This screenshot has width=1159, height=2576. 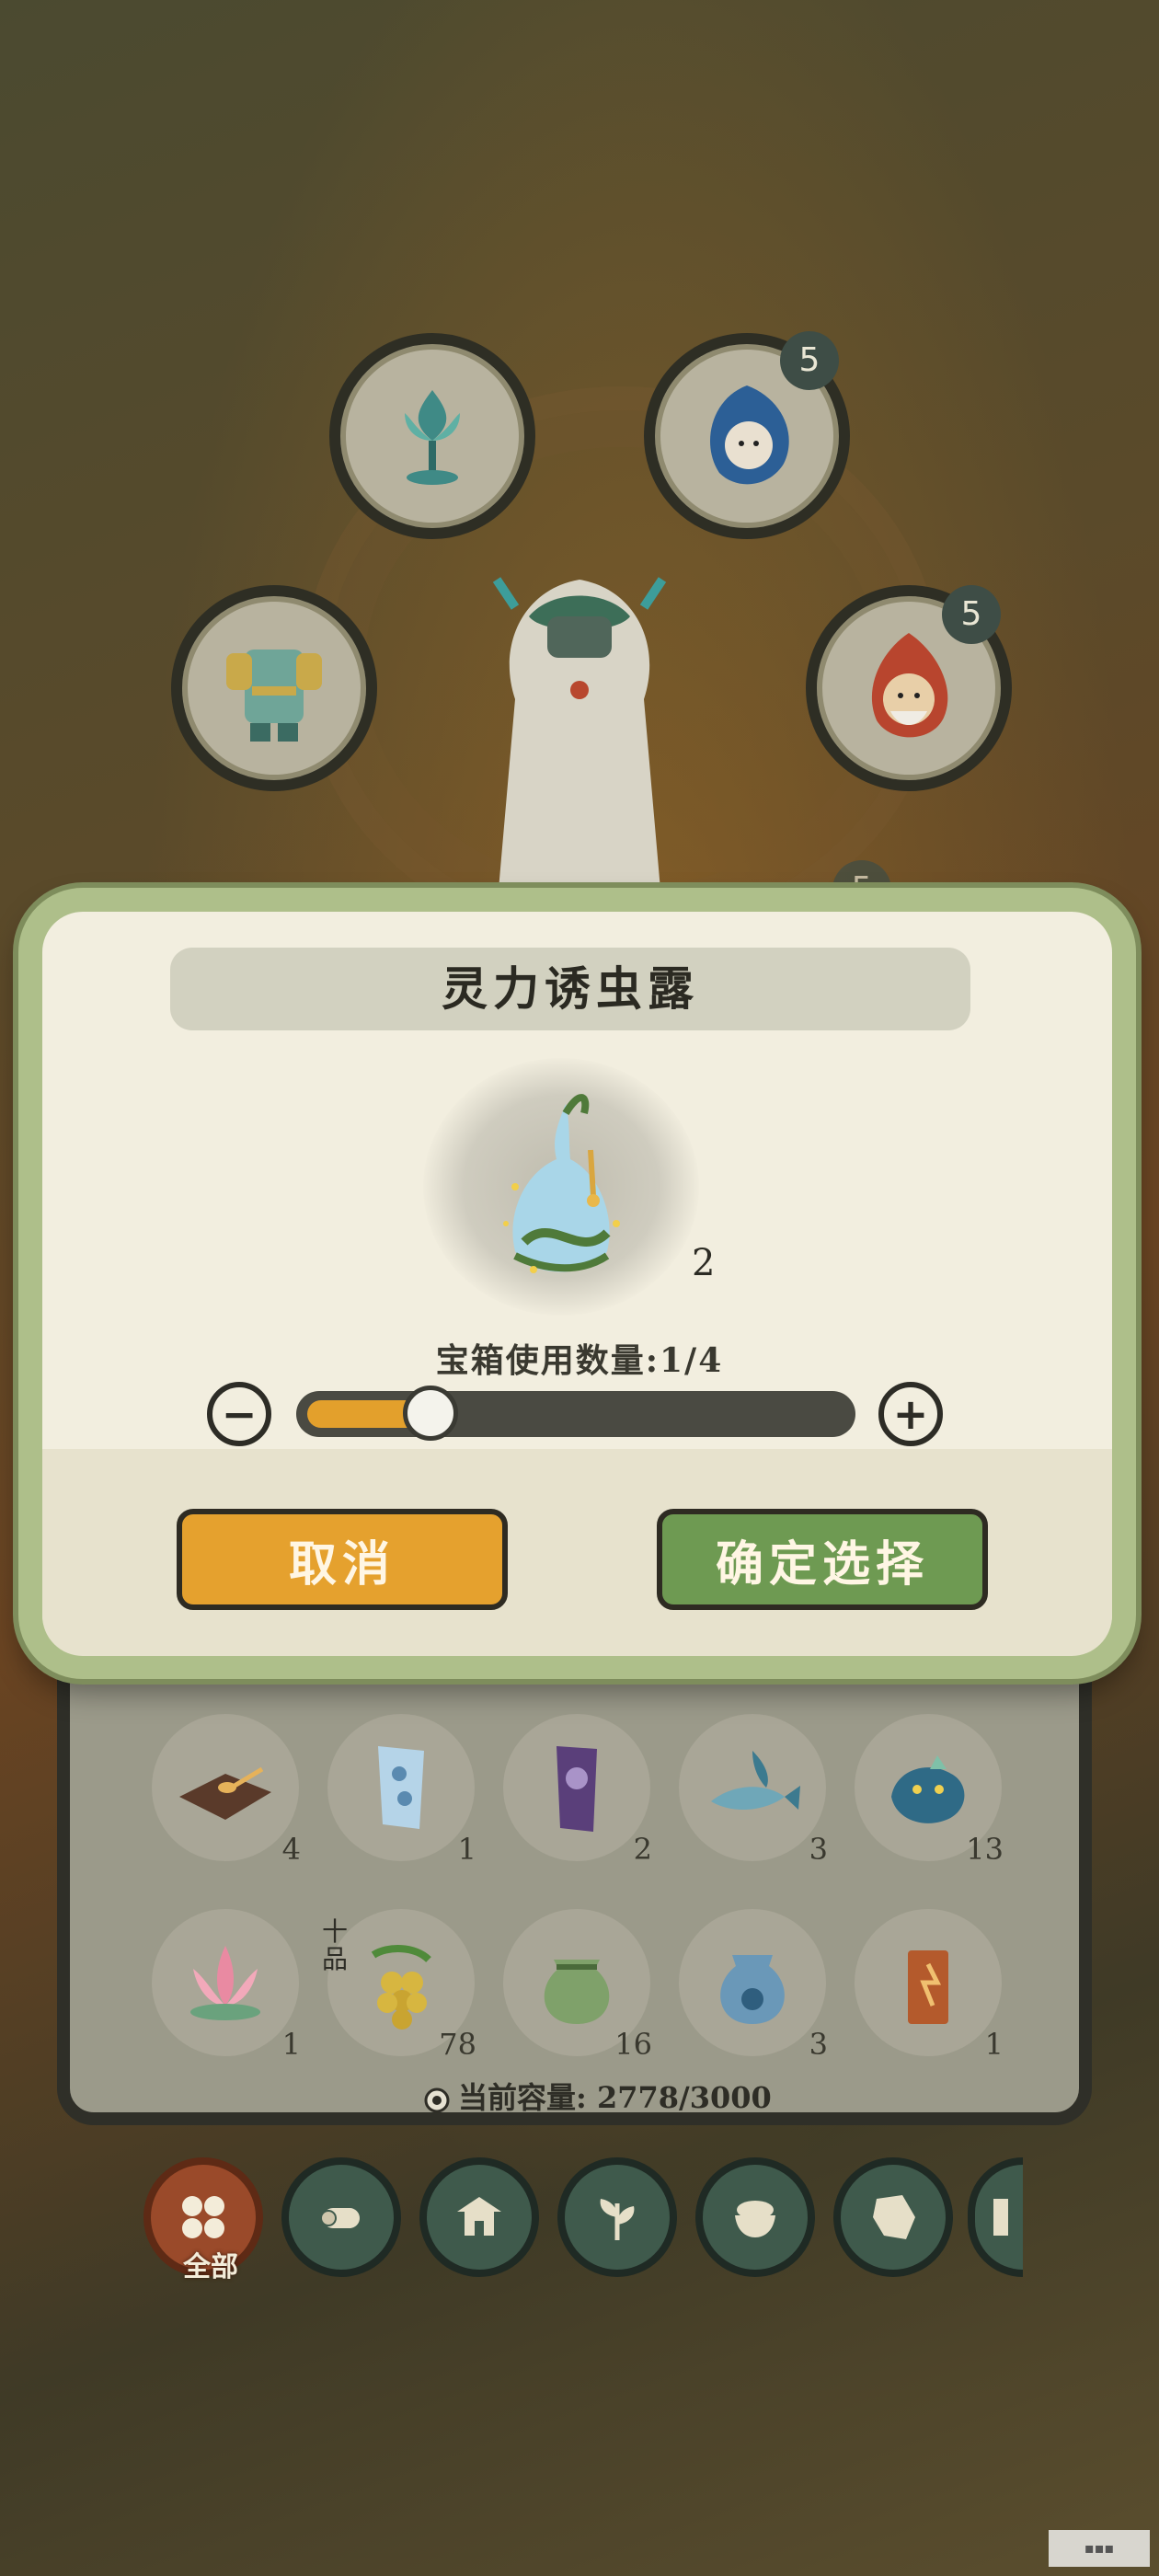 What do you see at coordinates (210, 2267) in the screenshot?
I see `category-label: 全部` at bounding box center [210, 2267].